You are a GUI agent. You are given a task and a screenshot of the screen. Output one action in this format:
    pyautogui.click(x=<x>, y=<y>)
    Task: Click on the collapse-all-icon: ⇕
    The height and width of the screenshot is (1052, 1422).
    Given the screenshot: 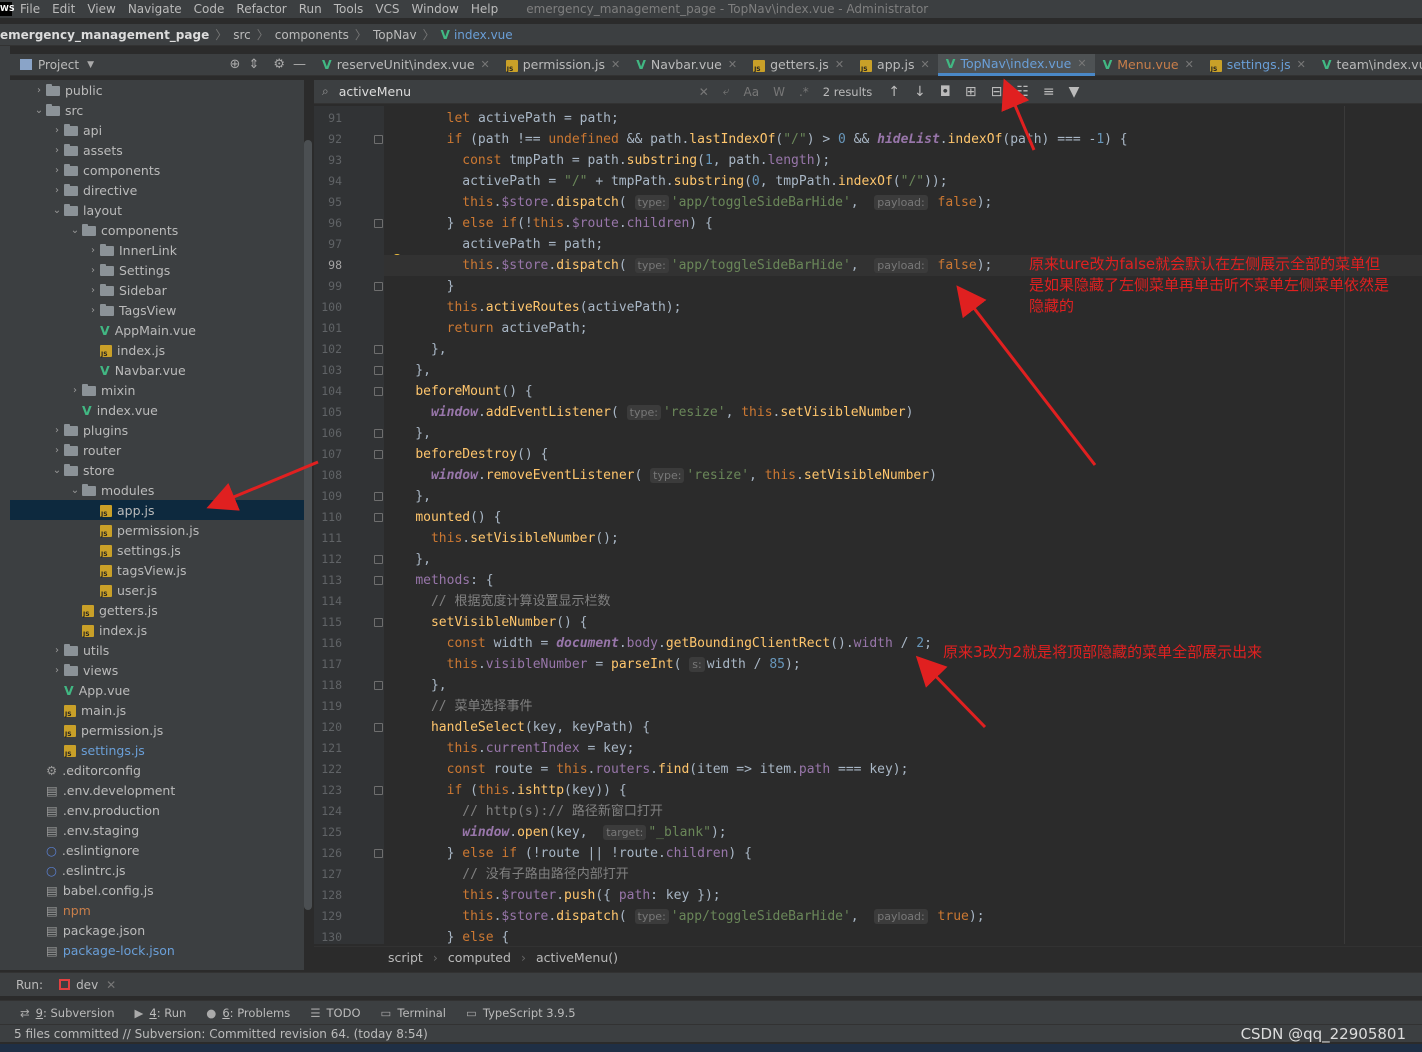 What is the action you would take?
    pyautogui.click(x=253, y=64)
    